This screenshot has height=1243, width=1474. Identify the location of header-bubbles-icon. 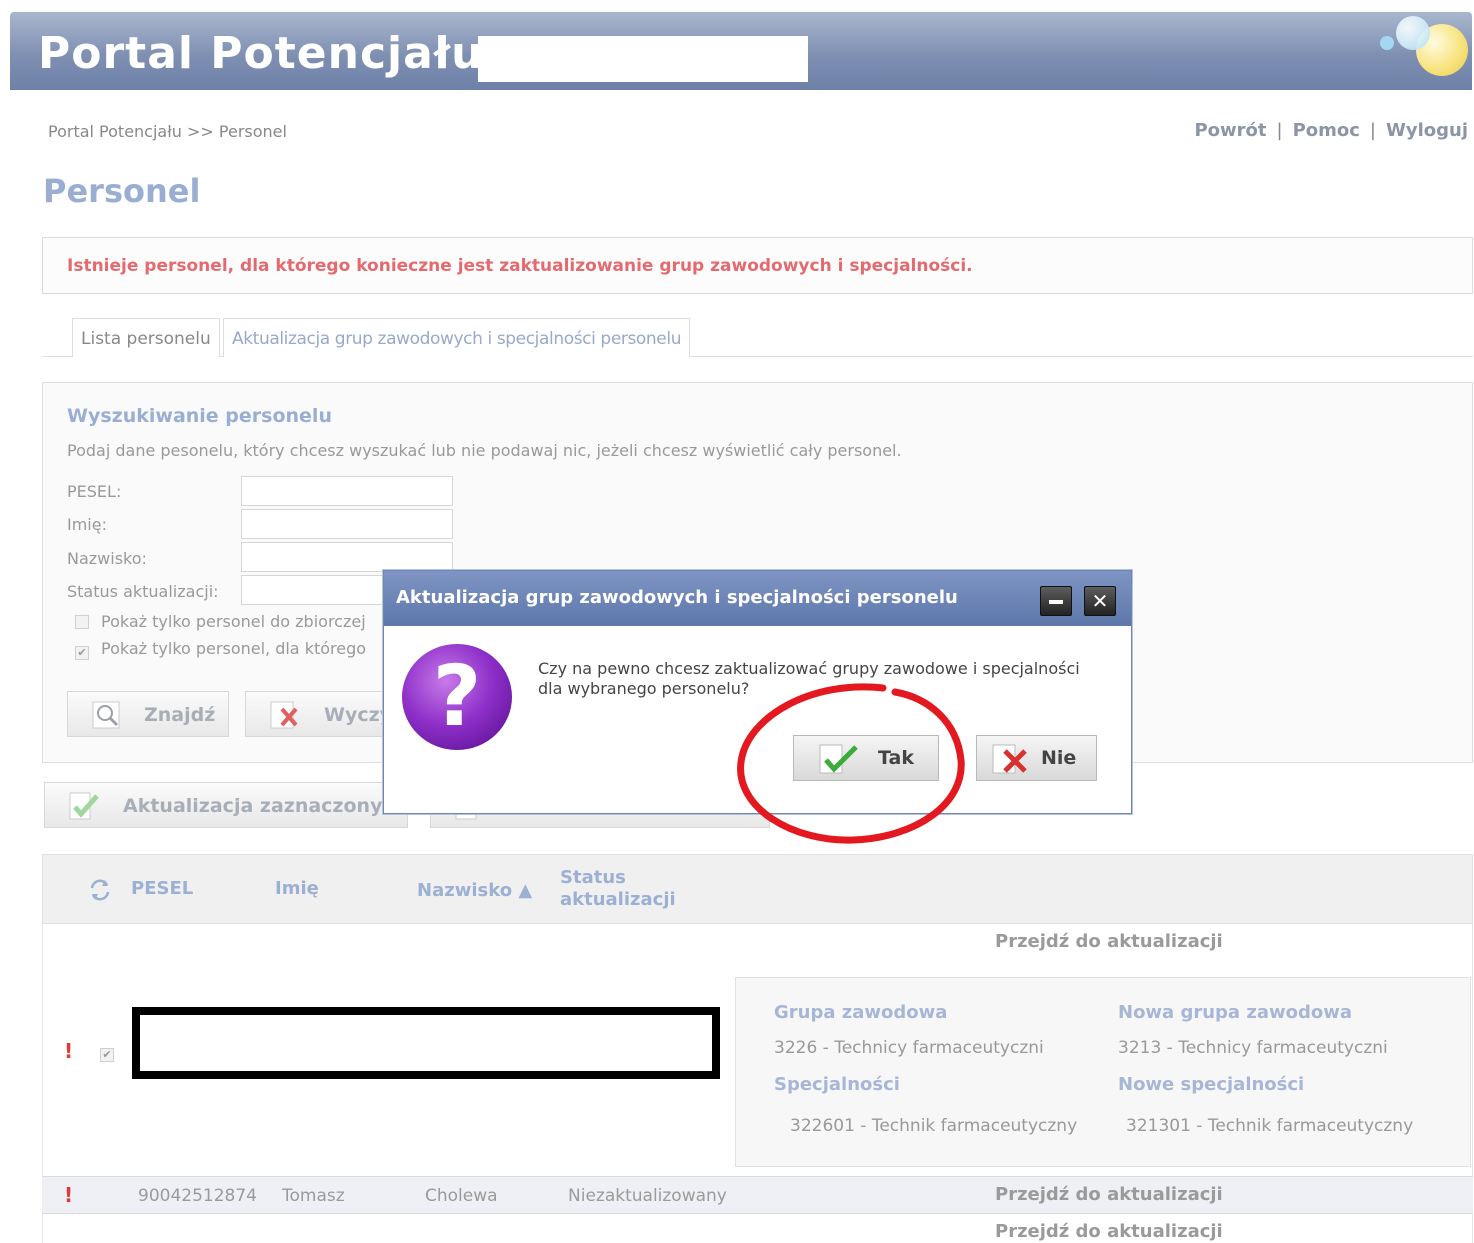
(1422, 51).